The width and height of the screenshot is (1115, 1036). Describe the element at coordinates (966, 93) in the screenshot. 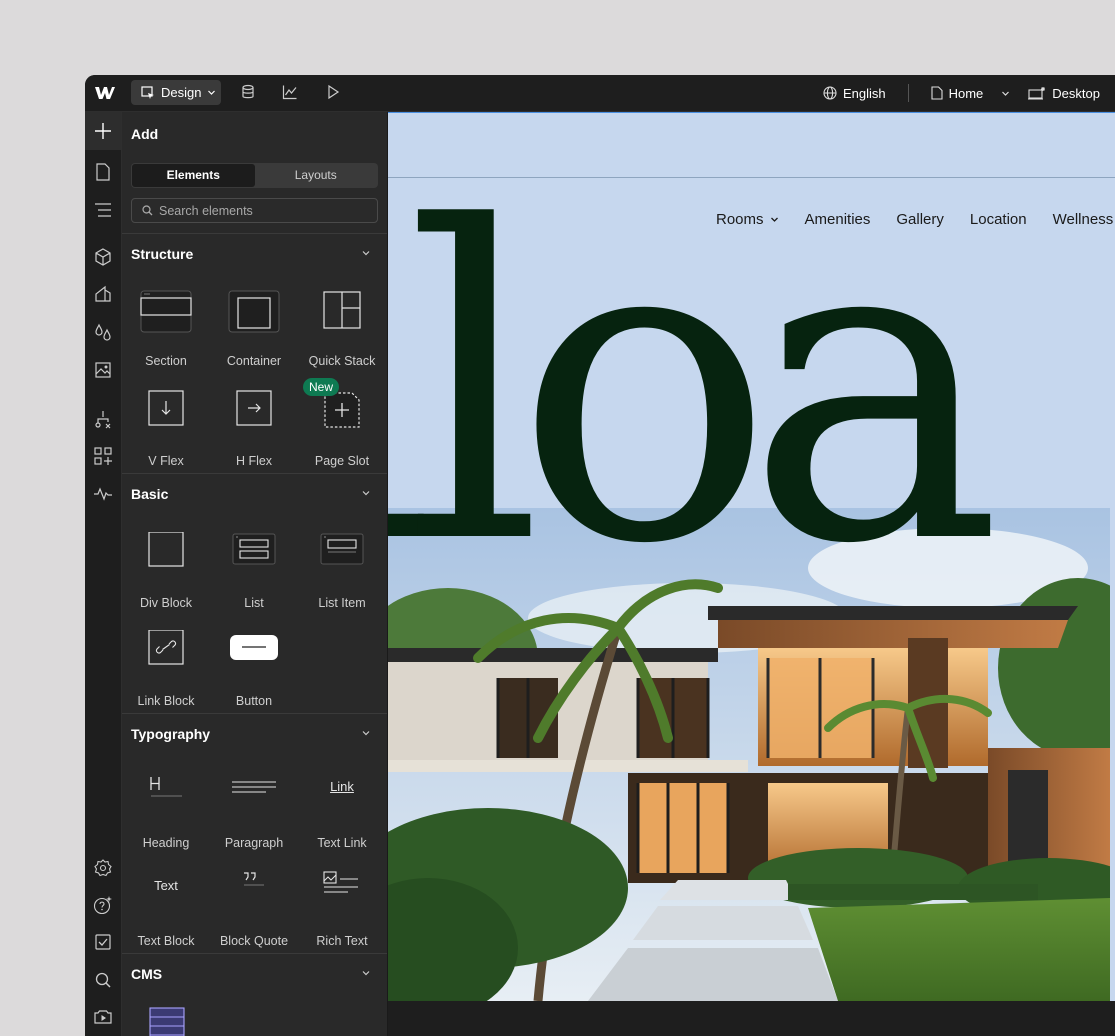

I see `page-label: Home` at that location.